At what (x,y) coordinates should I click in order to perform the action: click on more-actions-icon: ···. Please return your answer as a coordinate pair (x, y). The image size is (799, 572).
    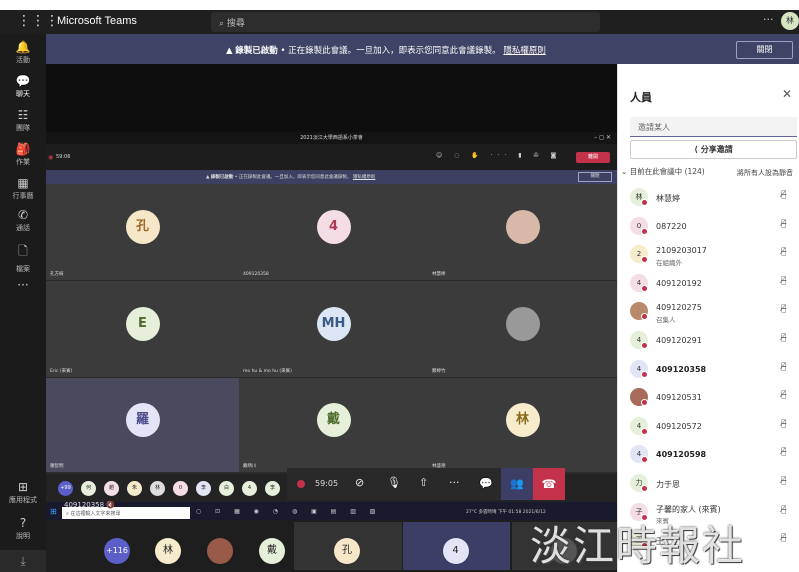
    Looking at the image, I should click on (454, 482).